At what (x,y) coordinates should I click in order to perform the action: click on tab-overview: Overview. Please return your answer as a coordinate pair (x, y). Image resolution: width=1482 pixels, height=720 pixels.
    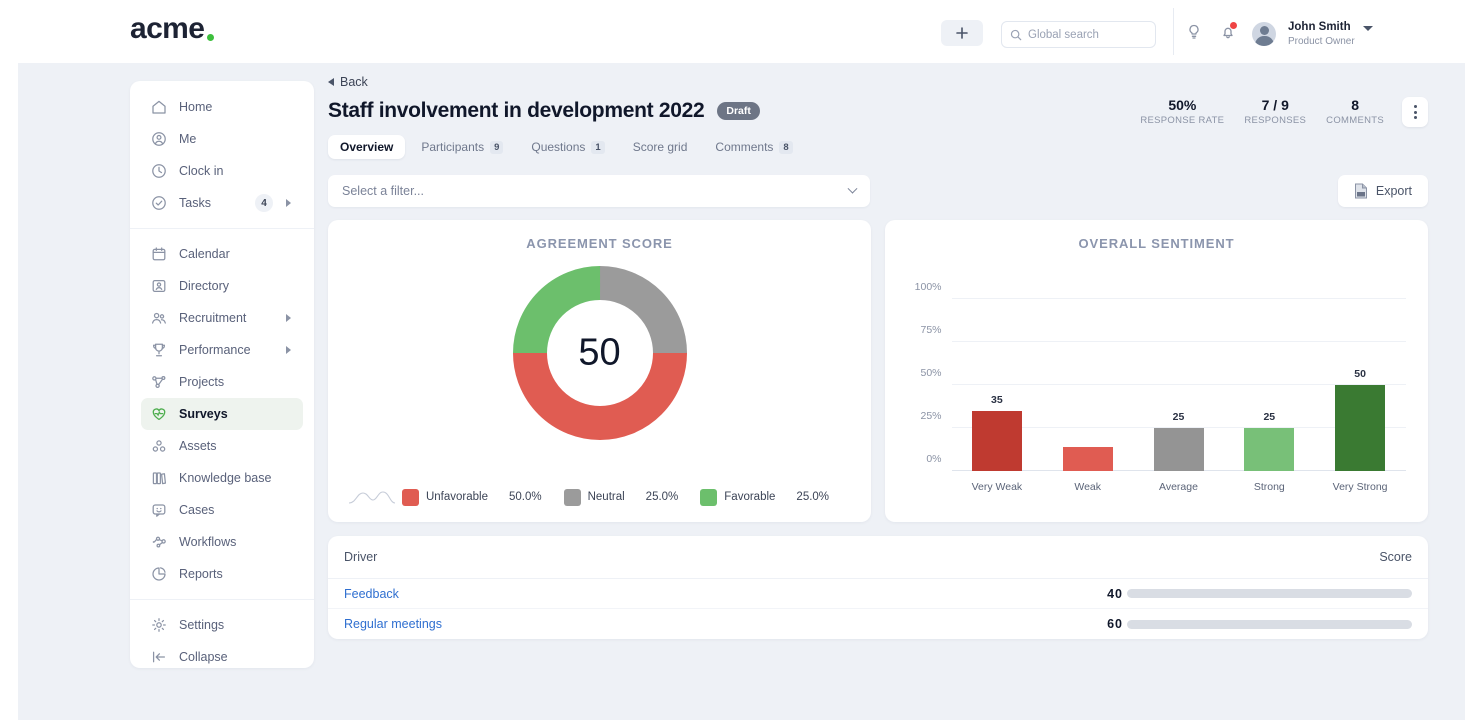
    Looking at the image, I should click on (367, 147).